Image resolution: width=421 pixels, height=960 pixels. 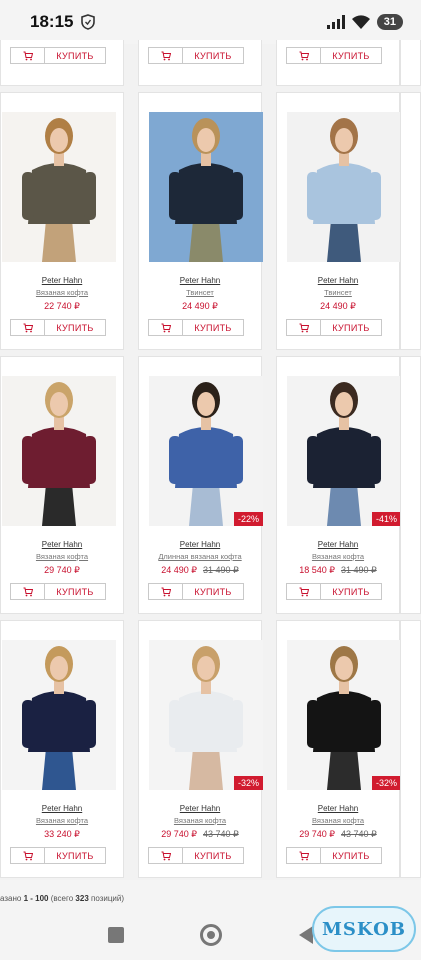 What do you see at coordinates (221, 834) in the screenshot?
I see `old-price: 43 740 ₽` at bounding box center [221, 834].